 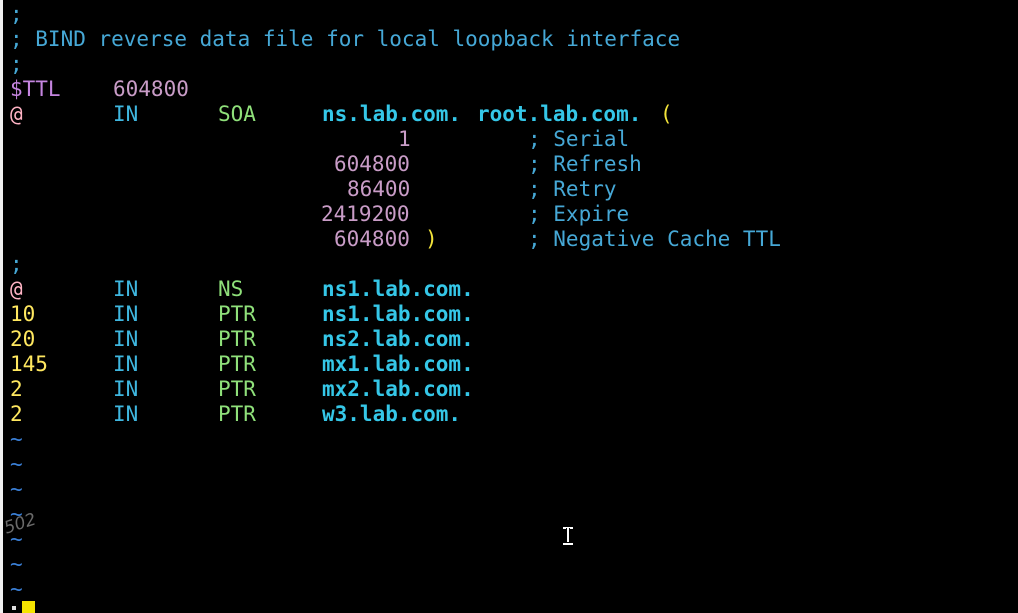 I want to click on record-owner: @, so click(x=16, y=289).